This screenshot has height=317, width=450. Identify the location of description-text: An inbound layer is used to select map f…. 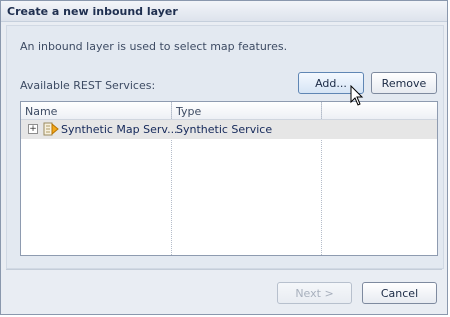
(154, 46).